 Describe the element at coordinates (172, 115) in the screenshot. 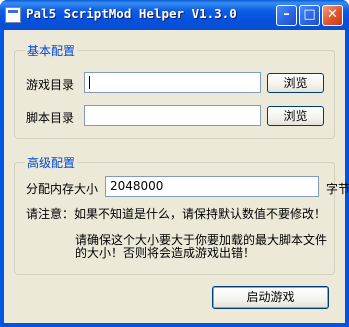

I see `script-dir-input` at that location.